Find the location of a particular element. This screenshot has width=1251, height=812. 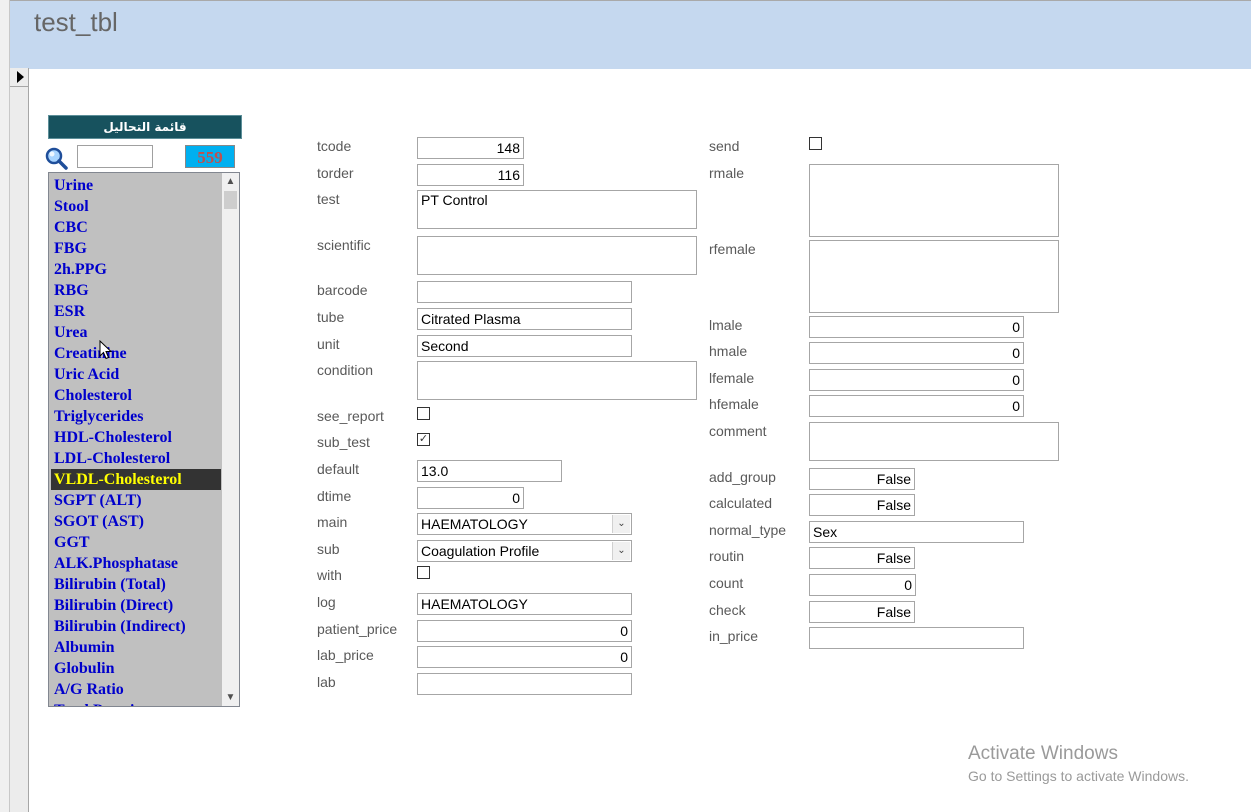

log-field: HAEMATOLOGY is located at coordinates (524, 604).